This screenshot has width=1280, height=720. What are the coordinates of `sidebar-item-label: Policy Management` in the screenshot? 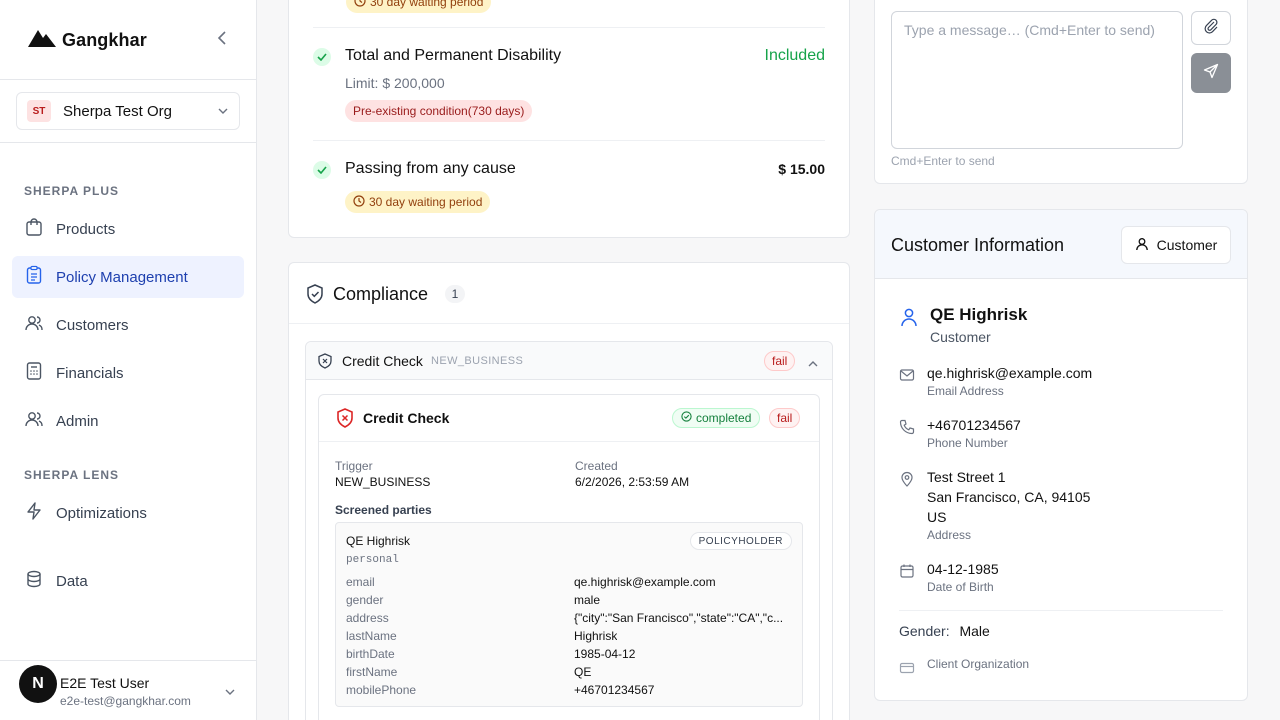 It's located at (122, 277).